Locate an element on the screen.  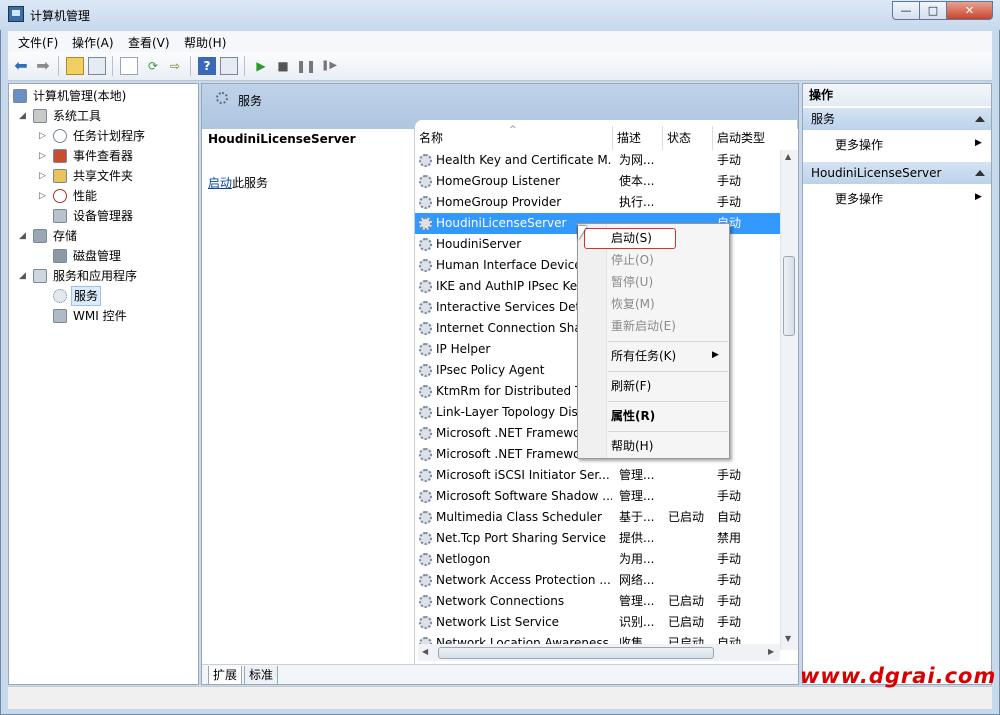
minimize-button: — is located at coordinates (906, 10).